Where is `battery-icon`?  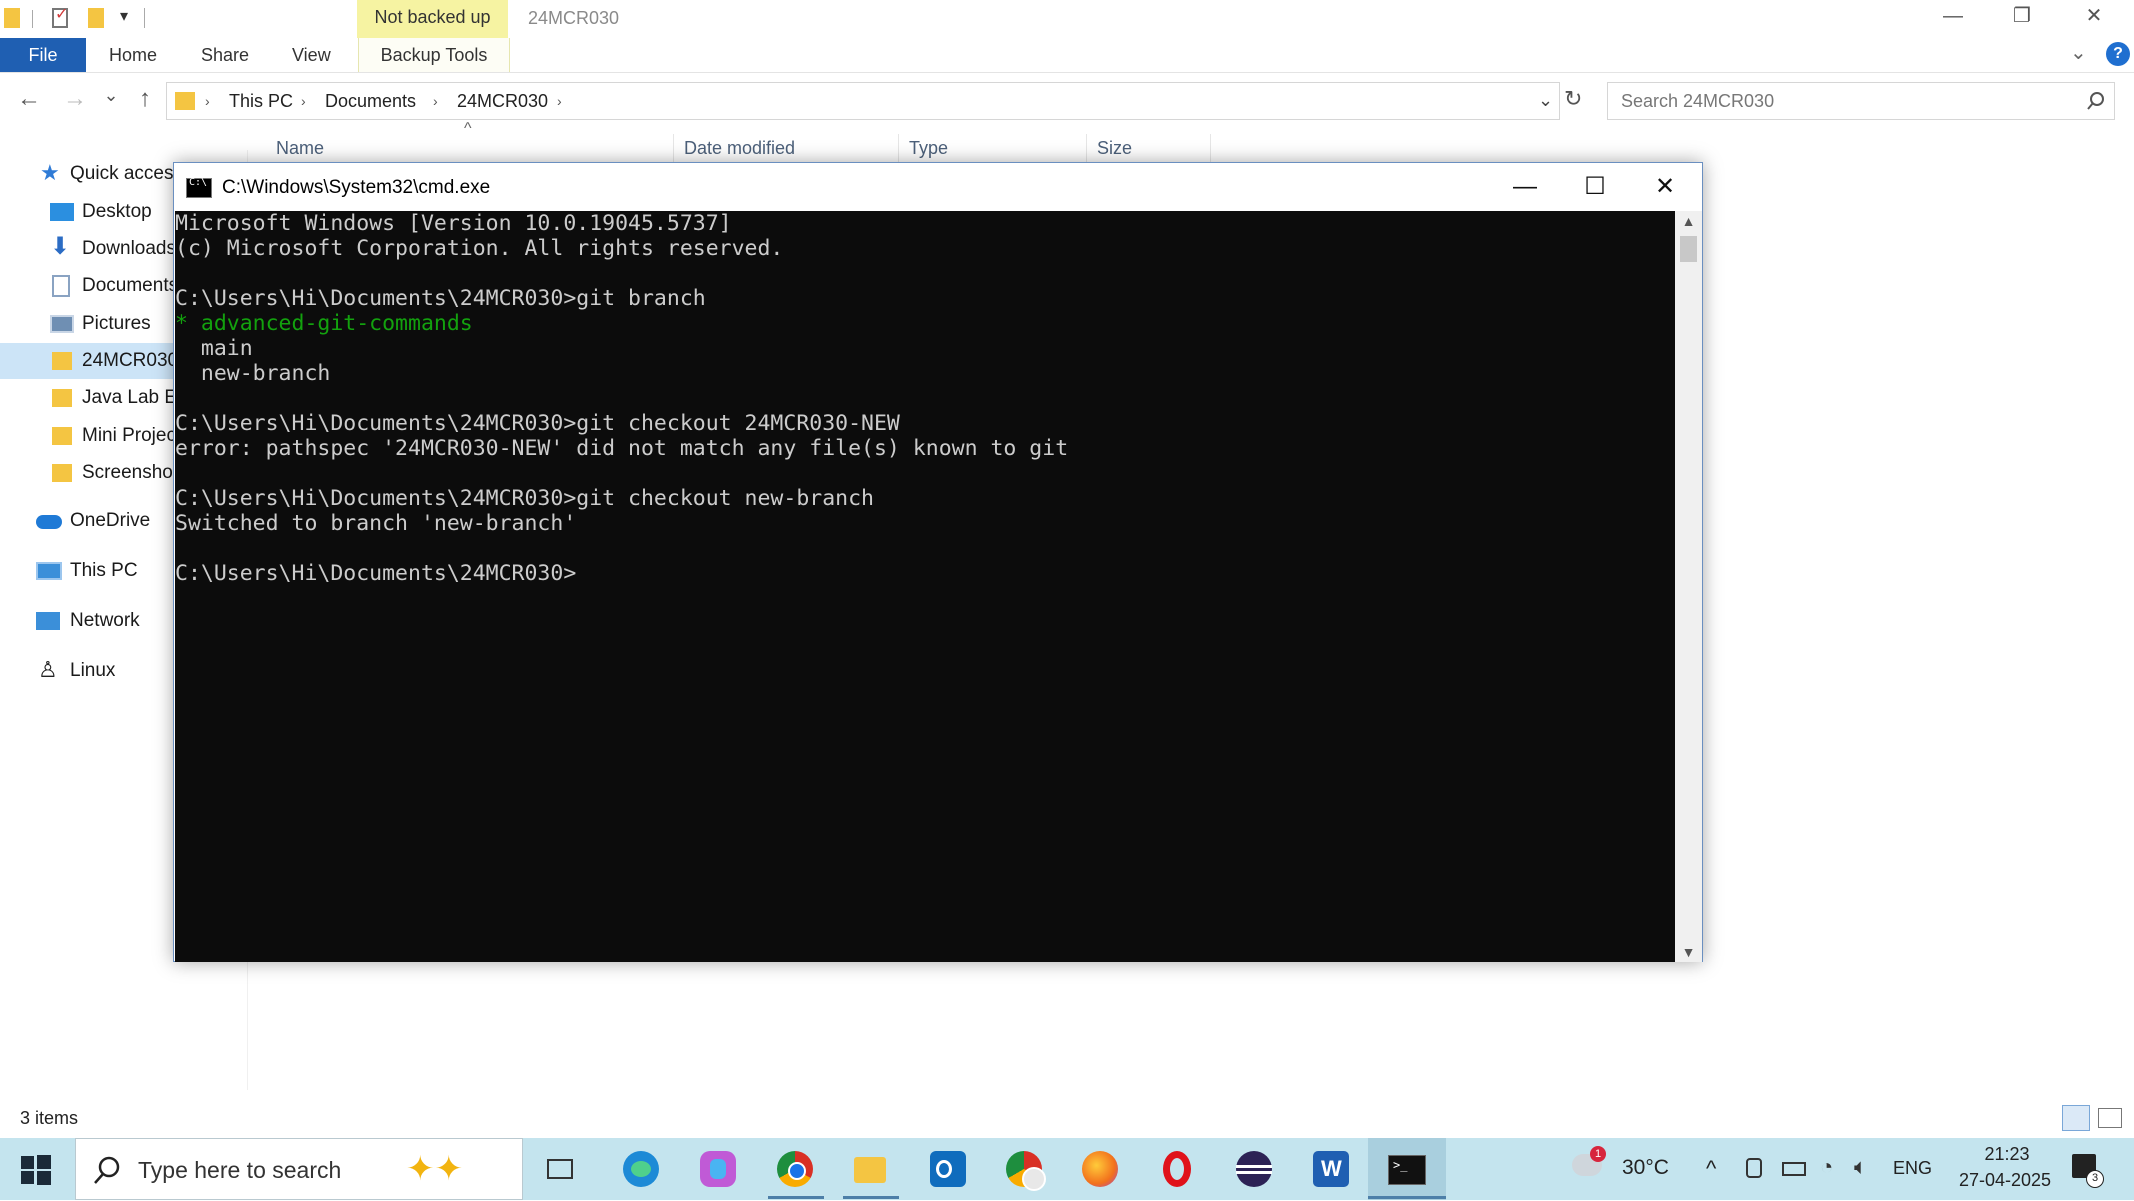
battery-icon is located at coordinates (1794, 1169).